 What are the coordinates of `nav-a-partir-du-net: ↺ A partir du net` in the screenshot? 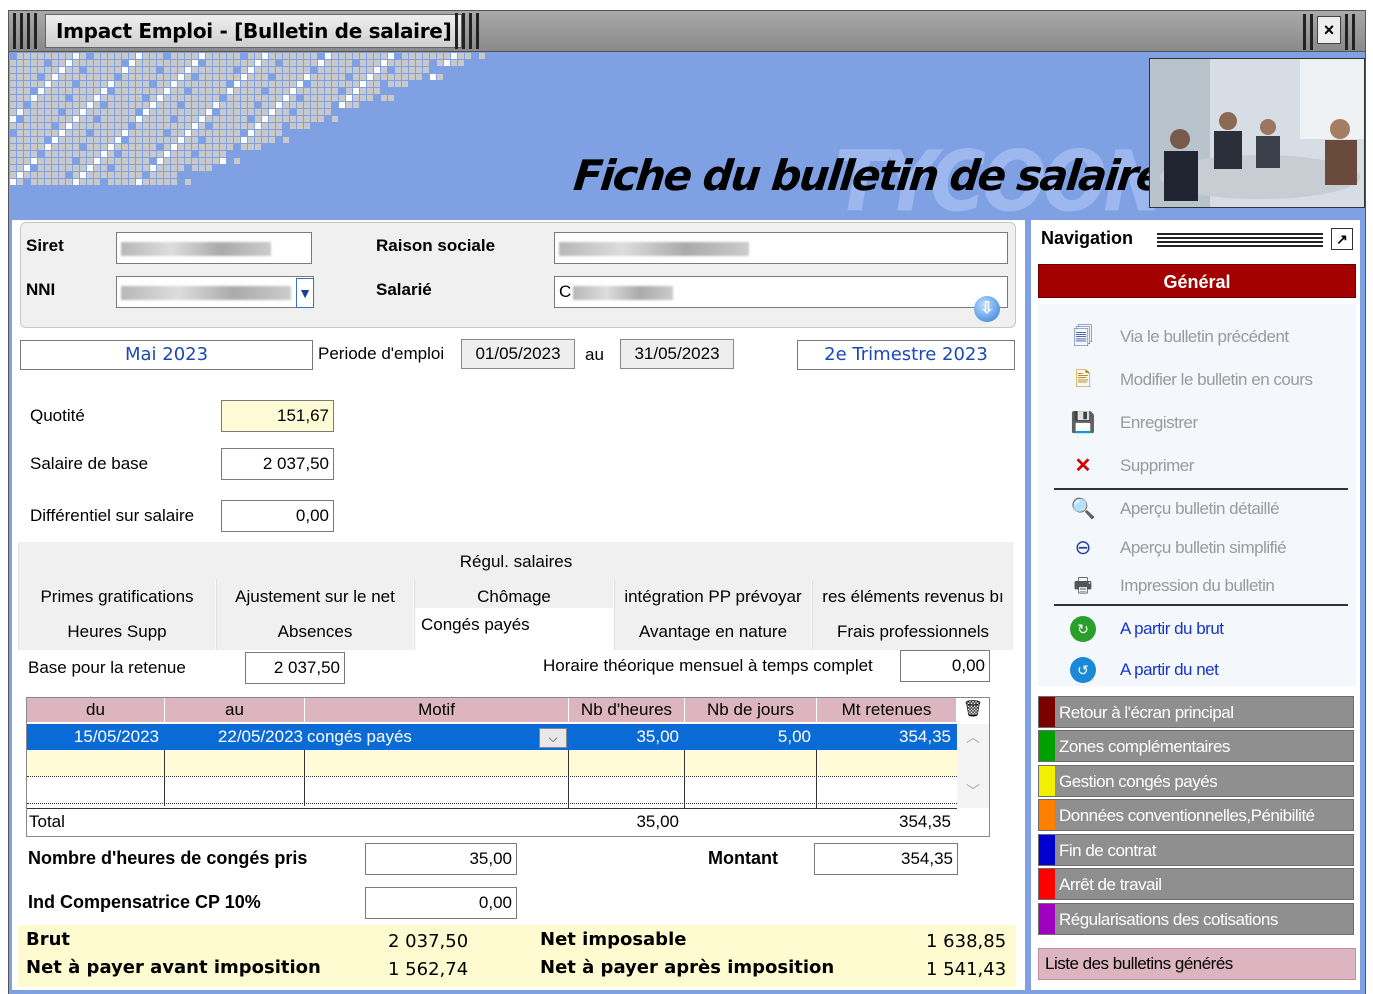 It's located at (1200, 670).